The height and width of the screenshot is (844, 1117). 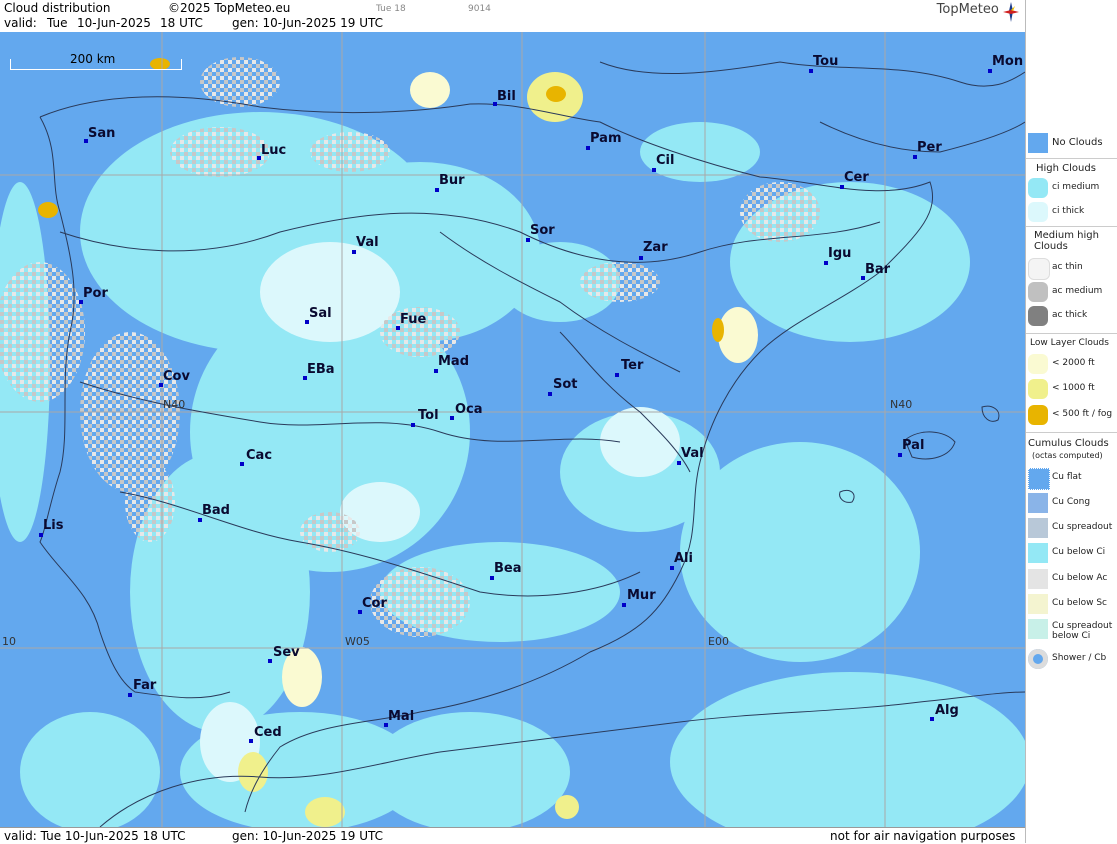 I want to click on city-label-val-east: Val, so click(x=692, y=453).